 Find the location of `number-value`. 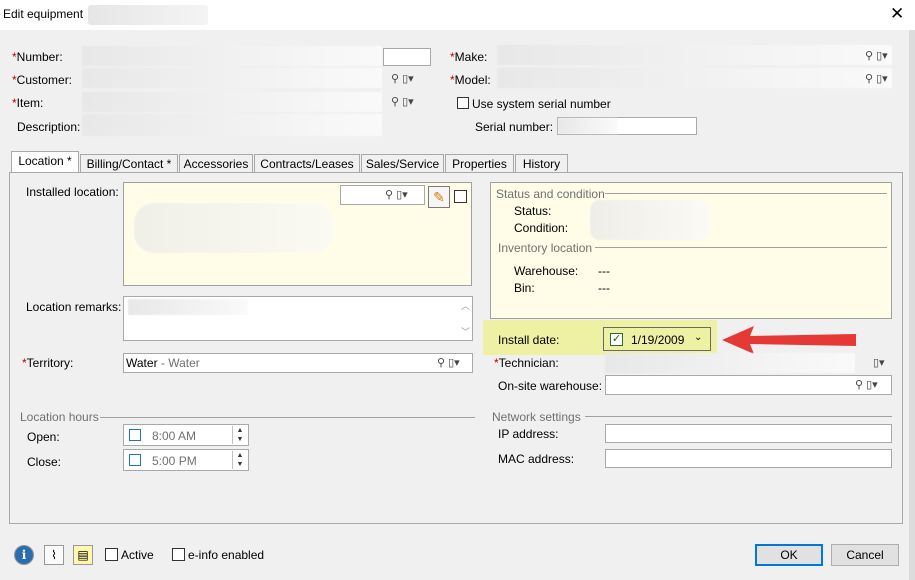

number-value is located at coordinates (232, 56).